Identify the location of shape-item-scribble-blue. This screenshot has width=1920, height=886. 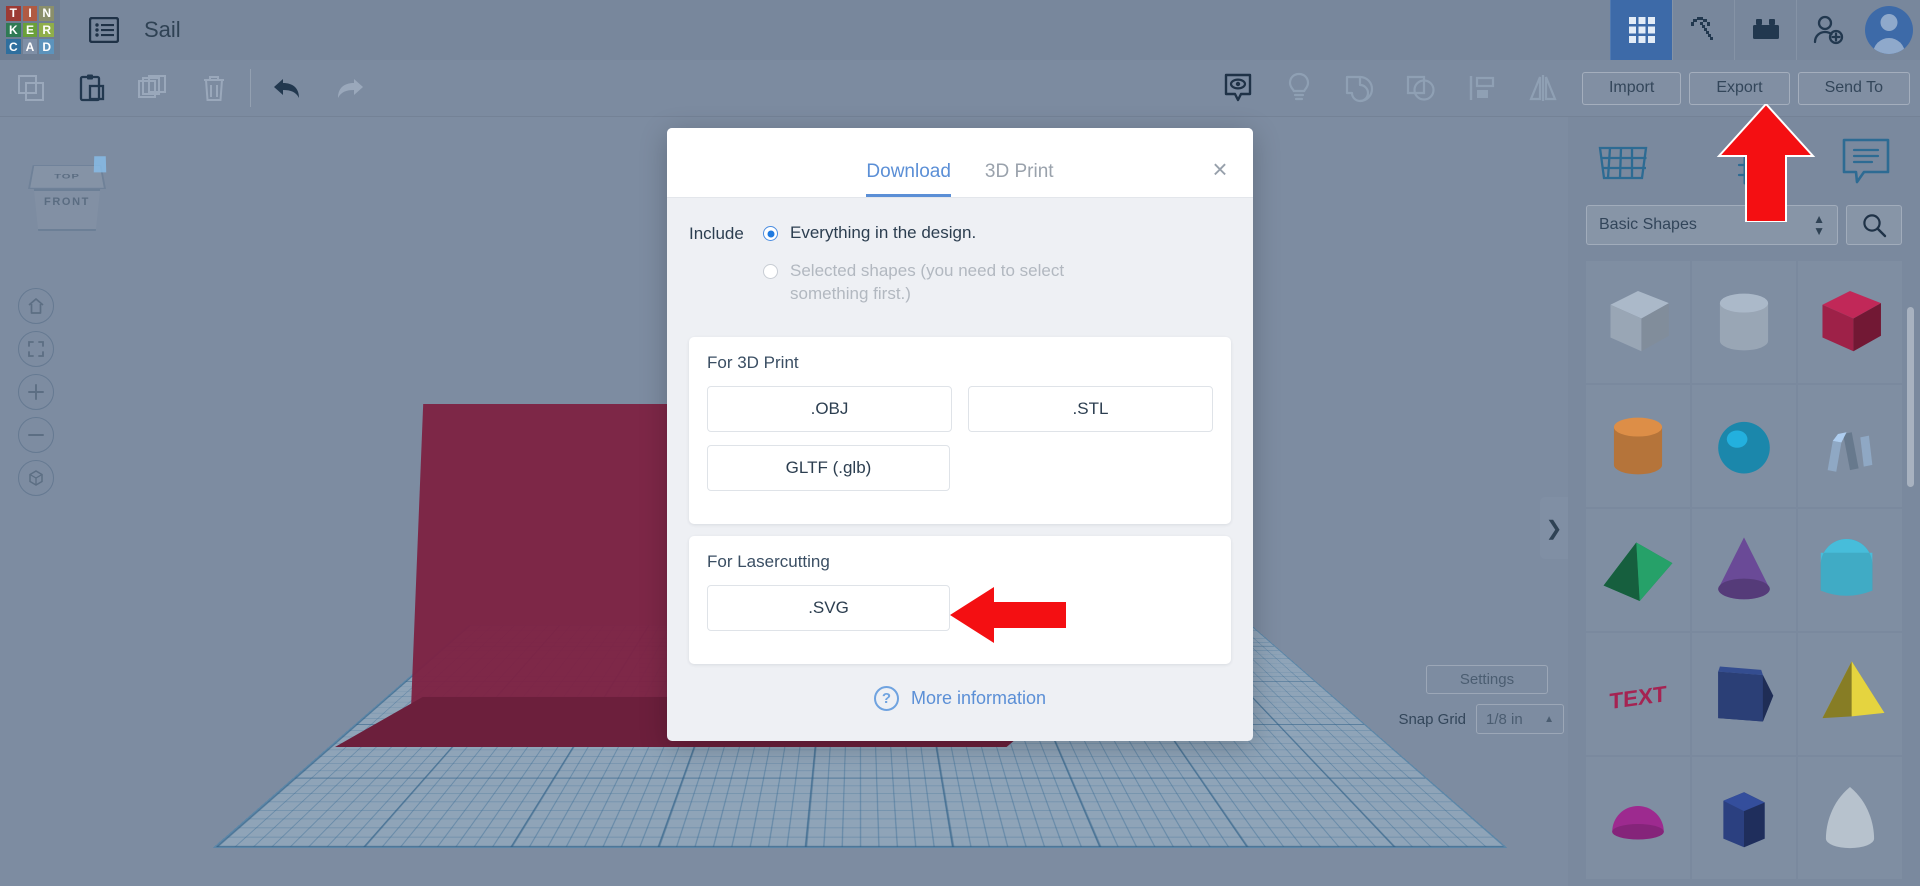
(1850, 446).